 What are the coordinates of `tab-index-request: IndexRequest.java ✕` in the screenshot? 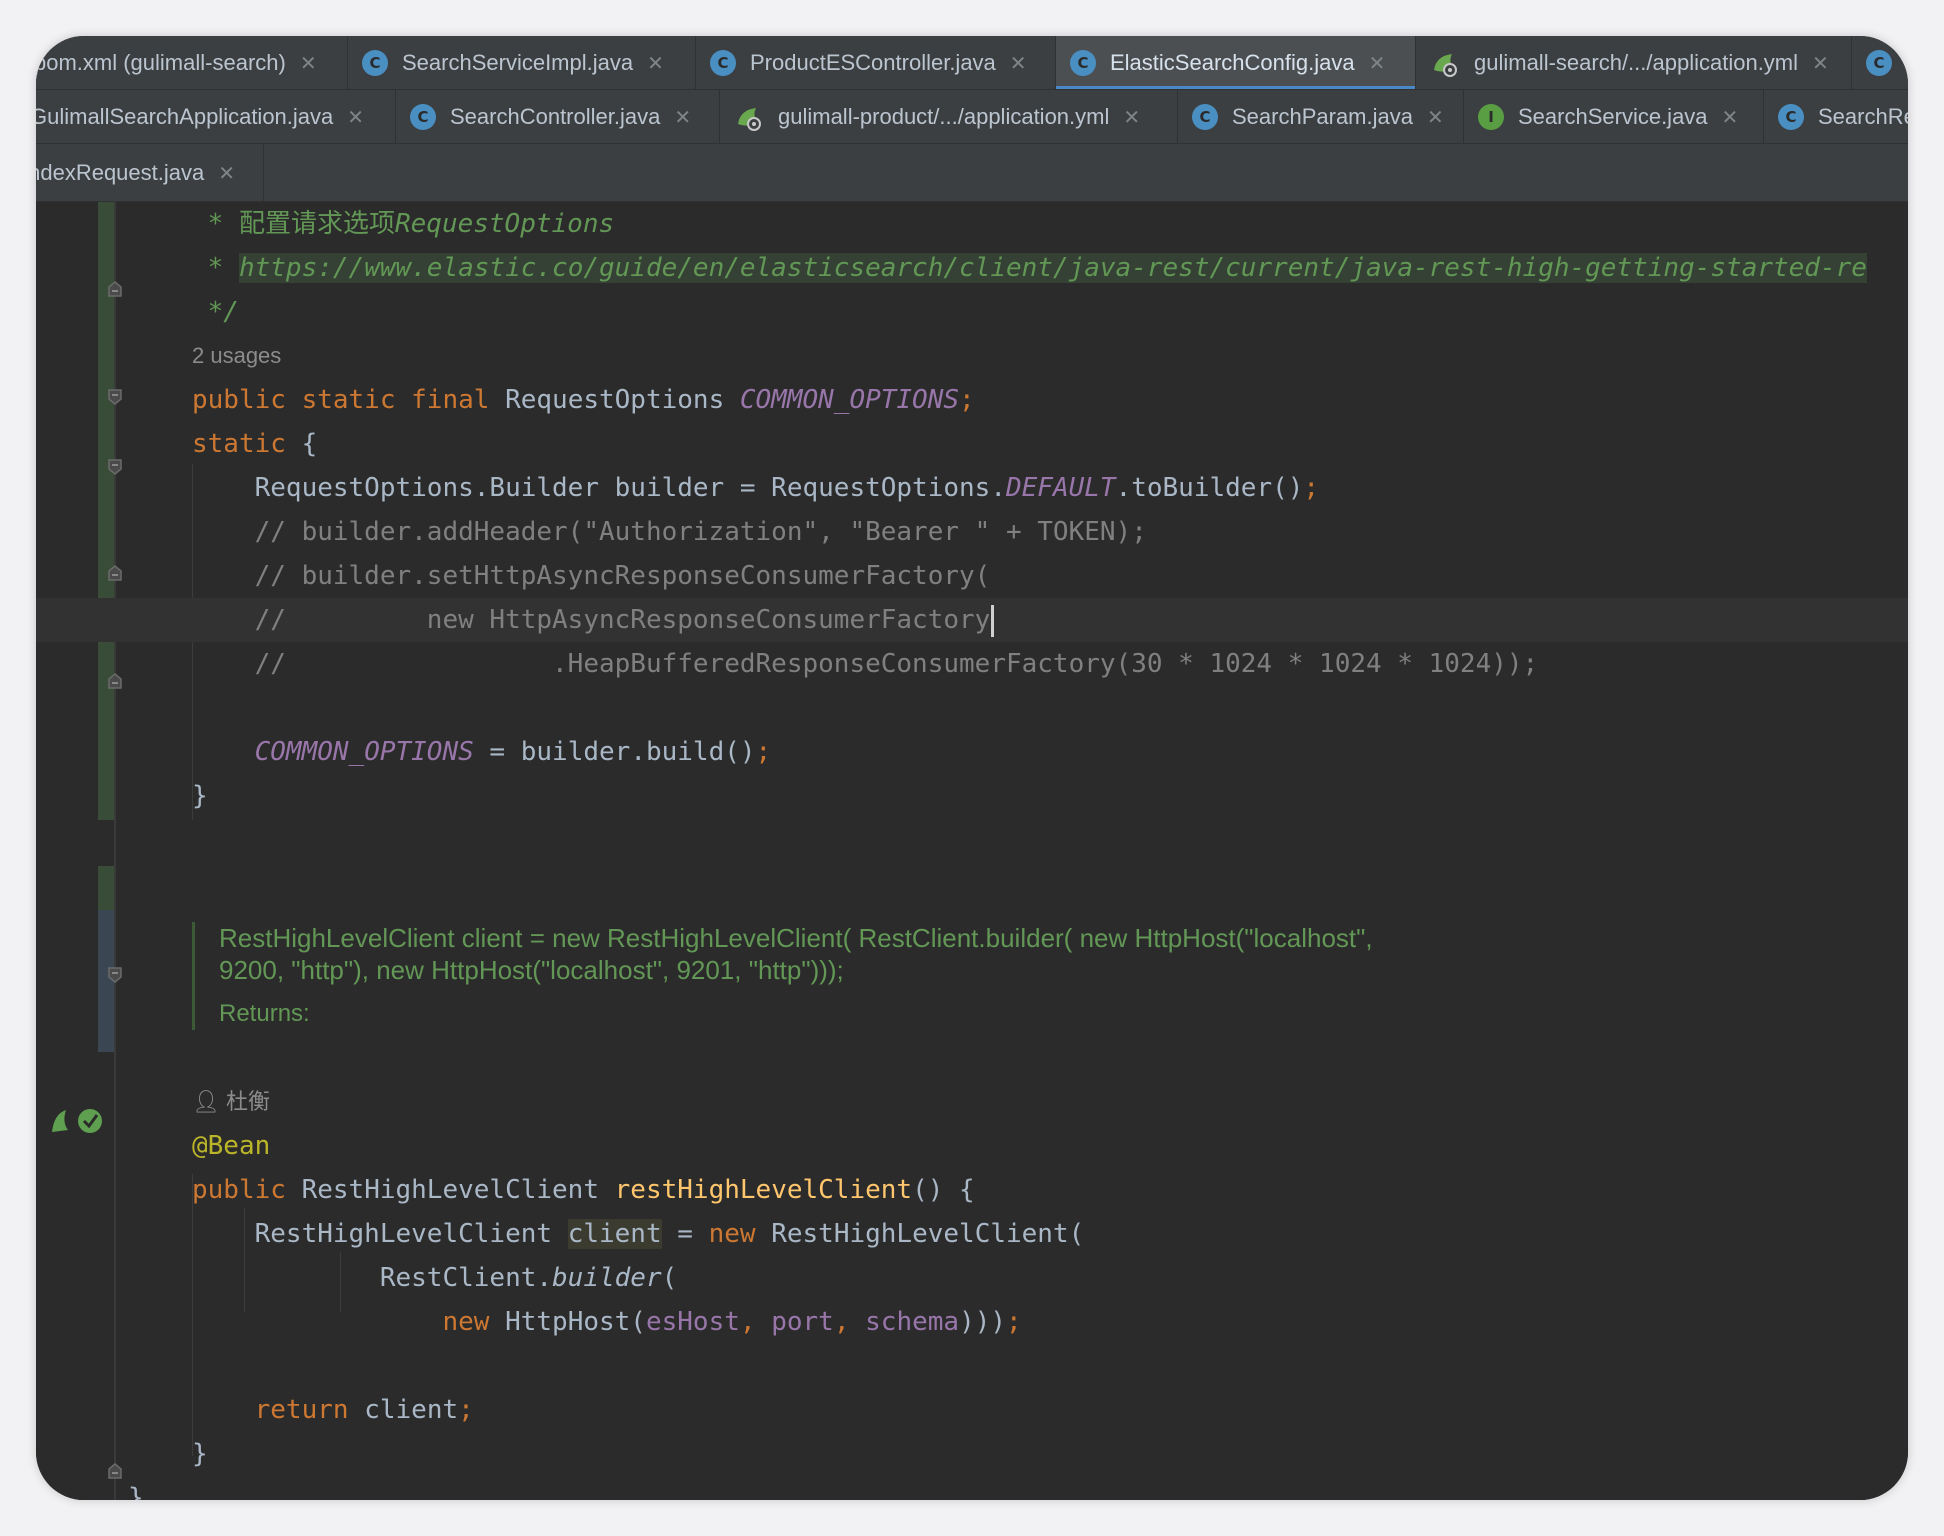 It's located at (150, 172).